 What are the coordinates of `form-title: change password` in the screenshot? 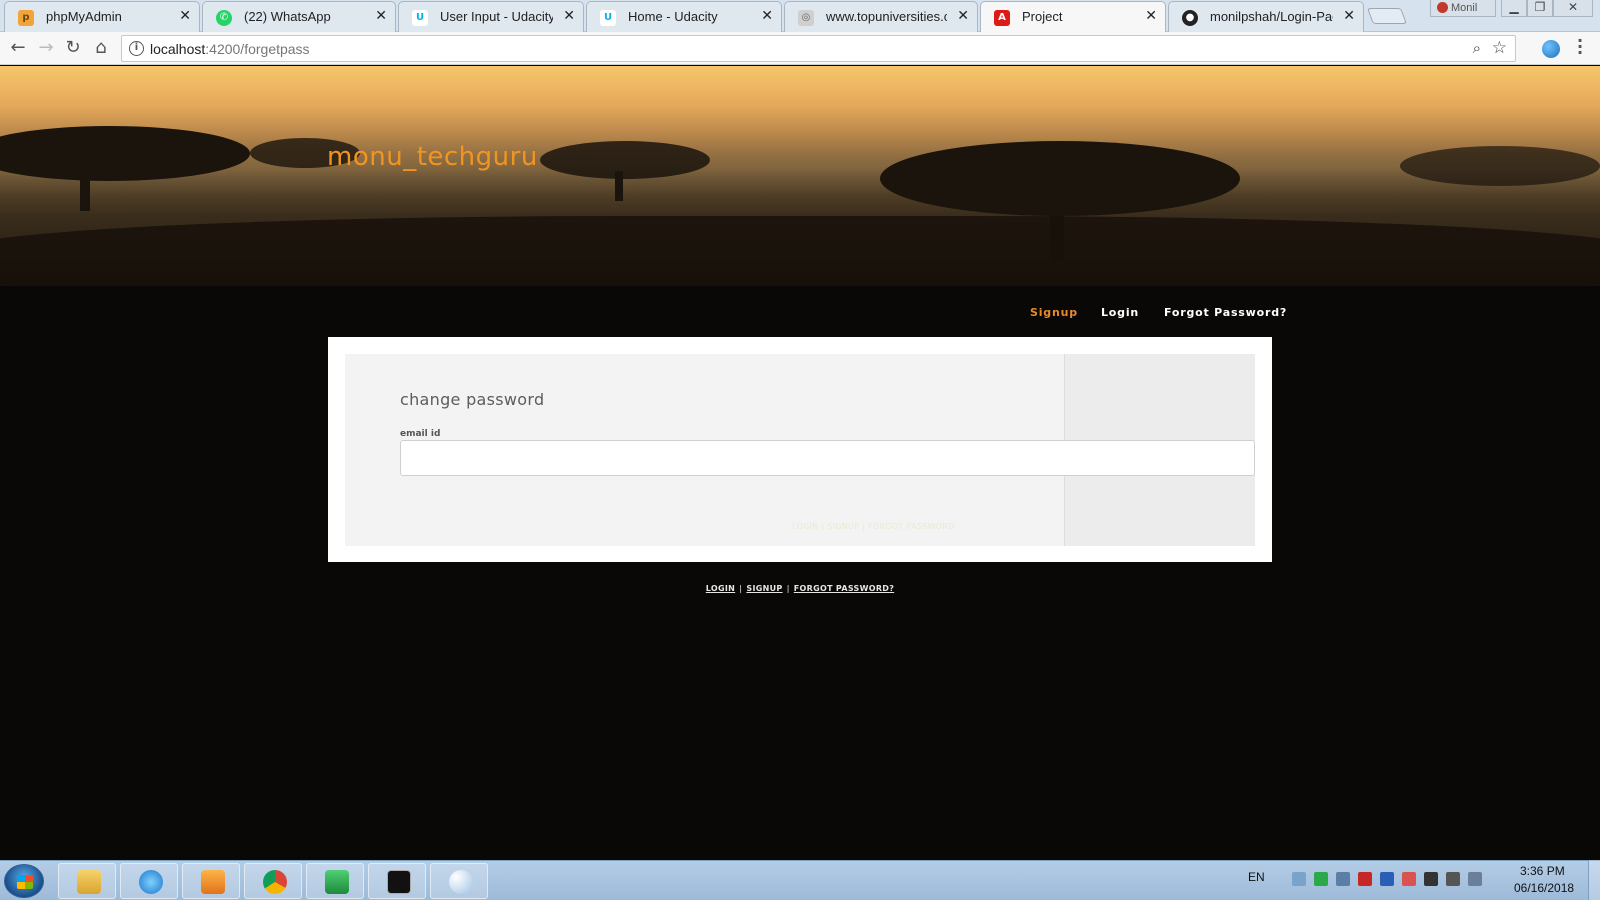 It's located at (472, 399).